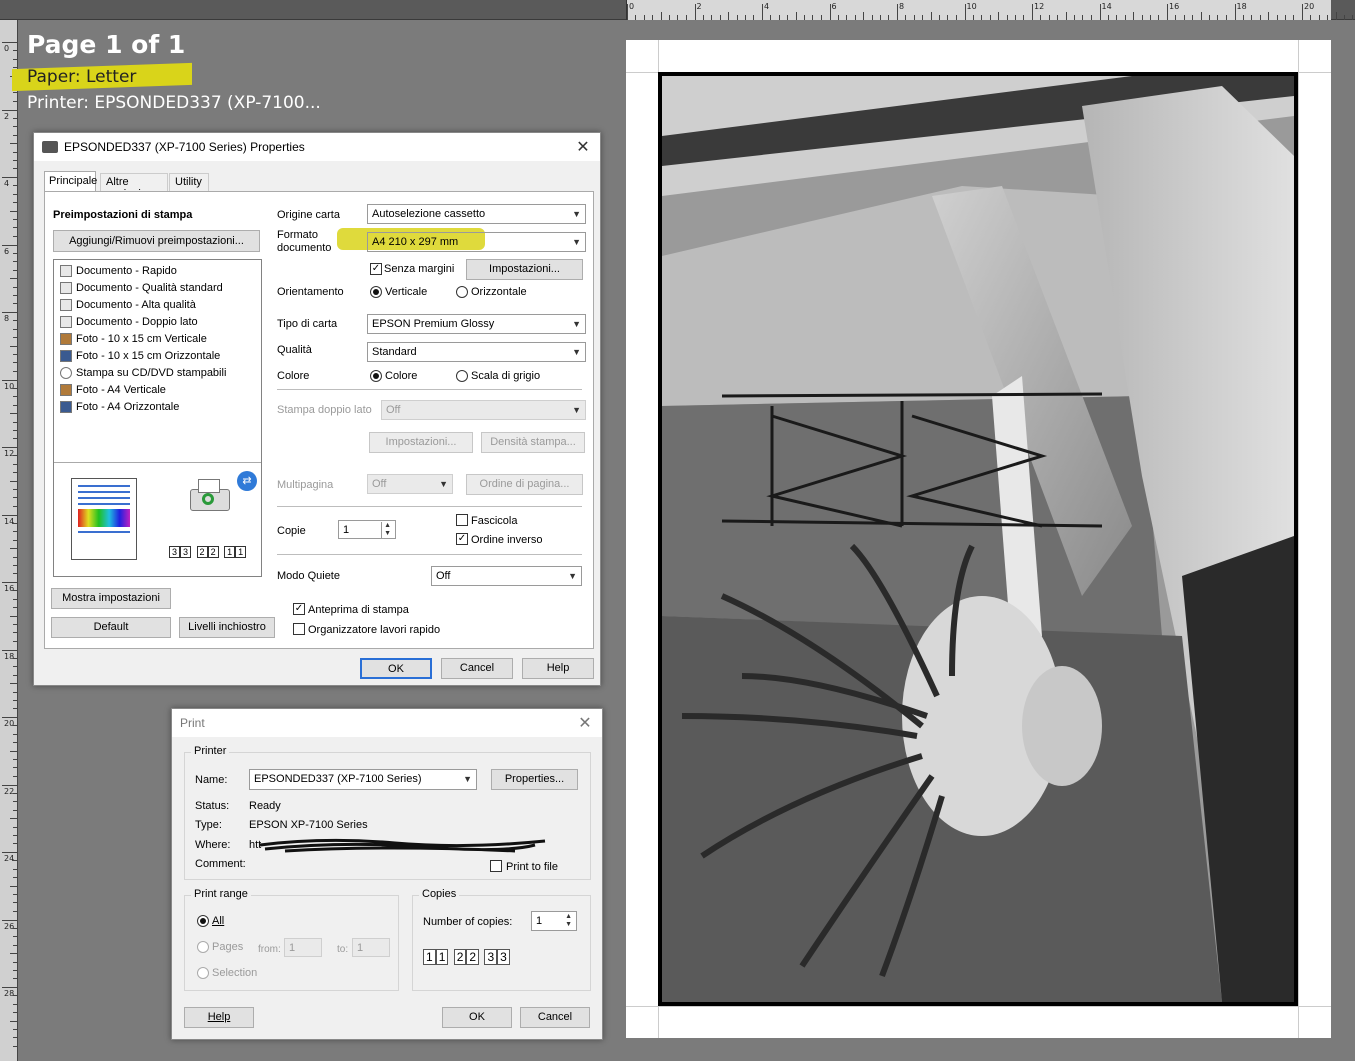  Describe the element at coordinates (111, 598) in the screenshot. I see `show-settings-button: Mostra impostazioni` at that location.